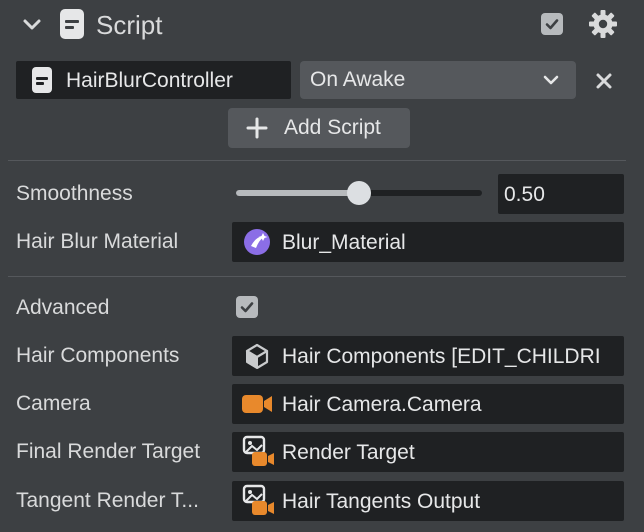  What do you see at coordinates (129, 25) in the screenshot?
I see `component-title: Script` at bounding box center [129, 25].